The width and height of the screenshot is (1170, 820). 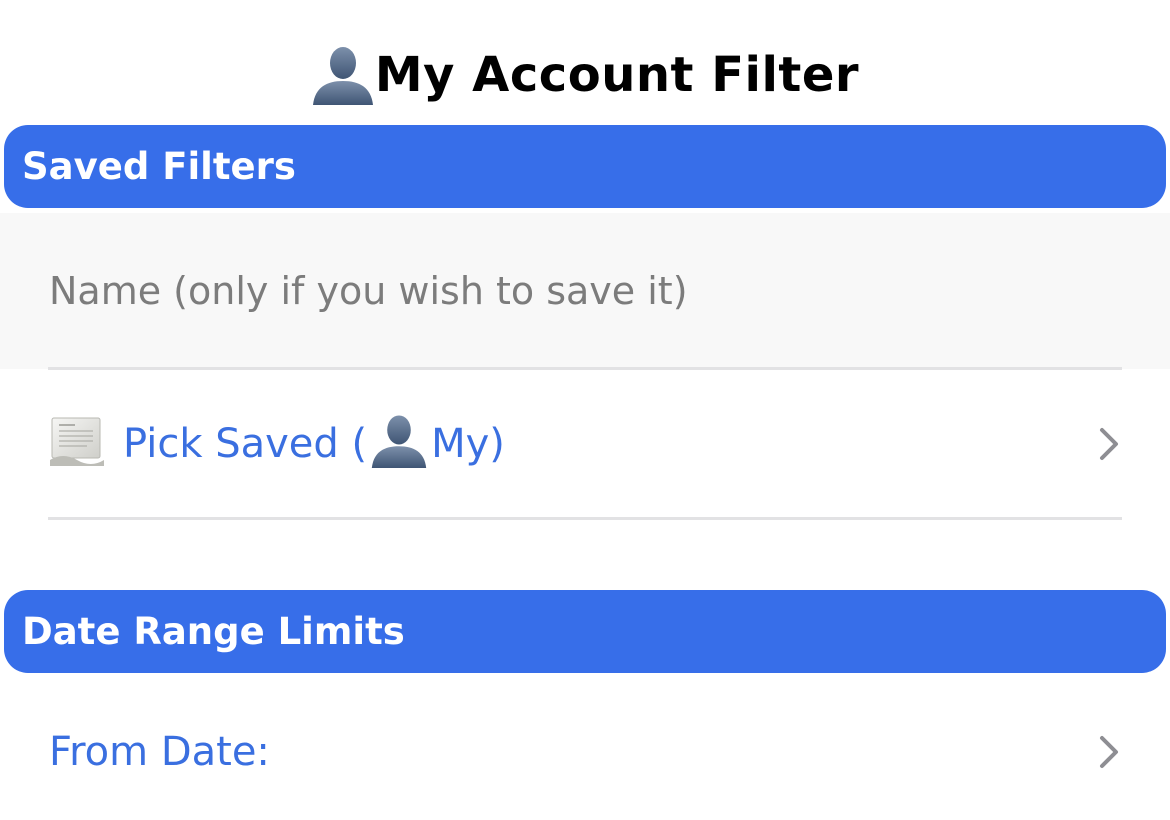 I want to click on section-header-saved-filters: Saved Filters, so click(x=585, y=166).